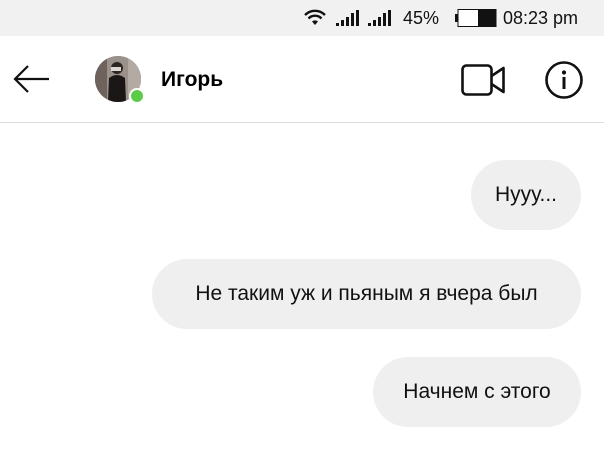  I want to click on online-status-dot, so click(137, 96).